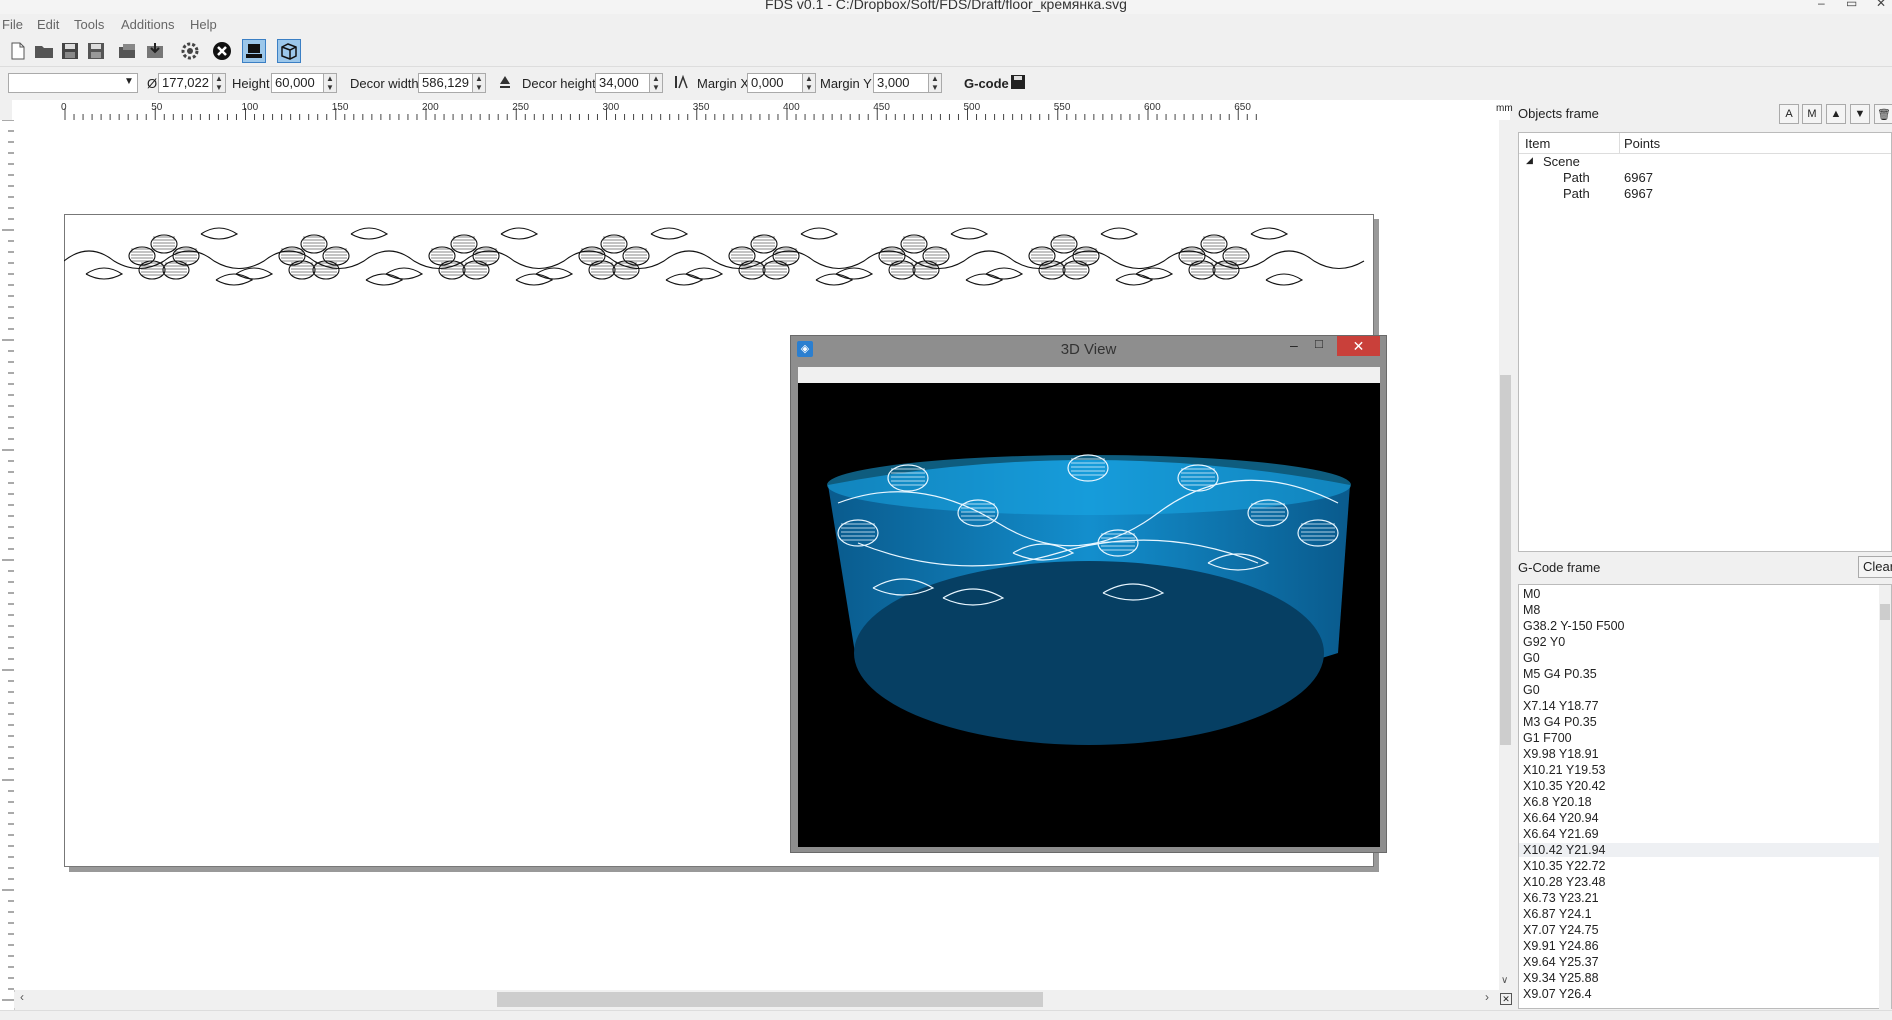 The image size is (1892, 1020). What do you see at coordinates (1564, 770) in the screenshot?
I see `gcode-line: X10.21 Y19.53` at bounding box center [1564, 770].